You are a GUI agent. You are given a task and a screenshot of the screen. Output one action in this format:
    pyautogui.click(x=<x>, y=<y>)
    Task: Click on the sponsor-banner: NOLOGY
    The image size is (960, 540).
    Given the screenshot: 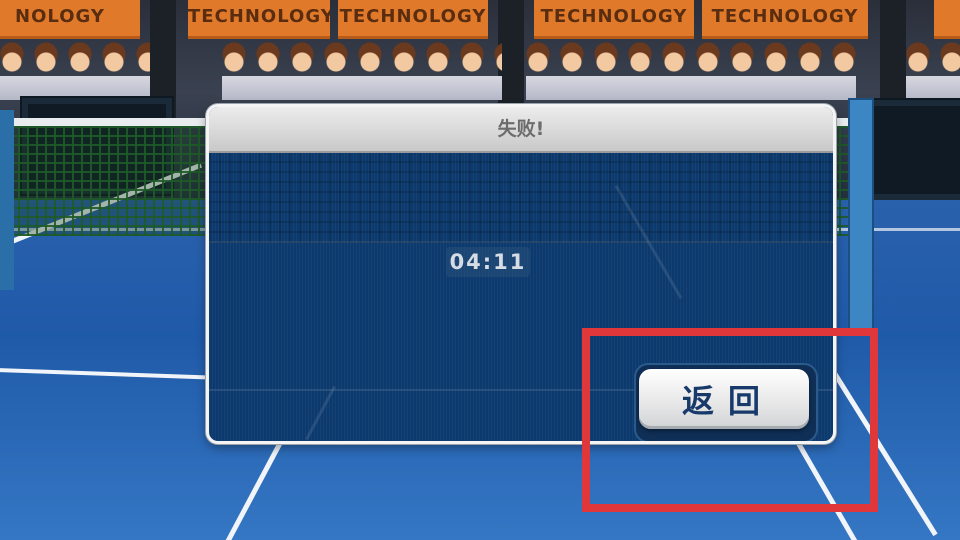 What is the action you would take?
    pyautogui.click(x=70, y=19)
    